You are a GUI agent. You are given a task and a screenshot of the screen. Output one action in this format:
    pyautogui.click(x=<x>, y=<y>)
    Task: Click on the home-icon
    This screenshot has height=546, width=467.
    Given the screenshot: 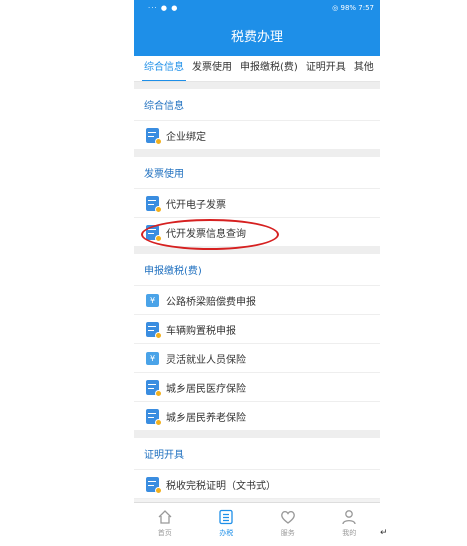 What is the action you would take?
    pyautogui.click(x=165, y=517)
    